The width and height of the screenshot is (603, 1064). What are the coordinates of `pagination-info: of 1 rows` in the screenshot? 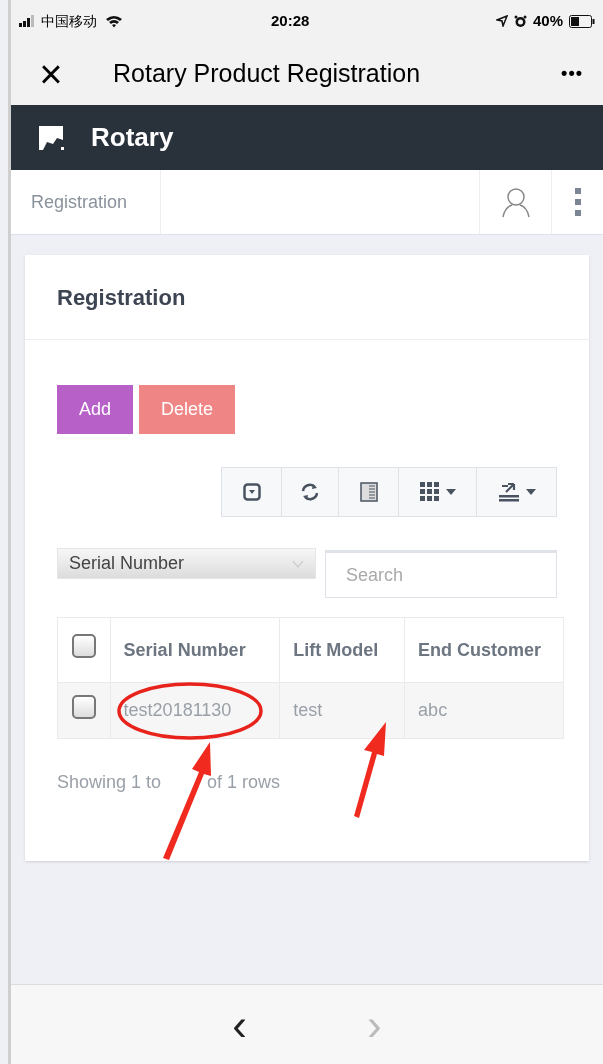 It's located at (244, 782).